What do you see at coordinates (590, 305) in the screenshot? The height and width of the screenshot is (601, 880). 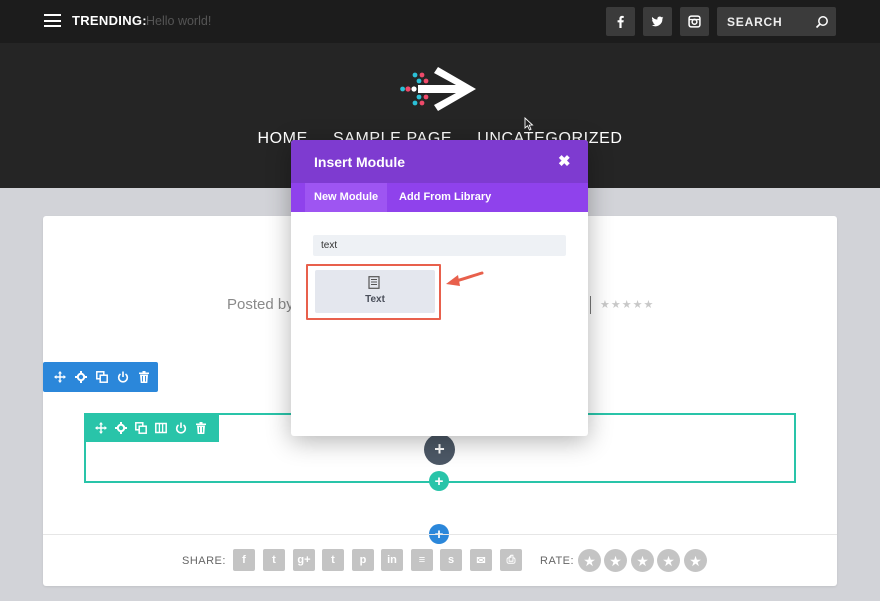 I see `meta-divider` at bounding box center [590, 305].